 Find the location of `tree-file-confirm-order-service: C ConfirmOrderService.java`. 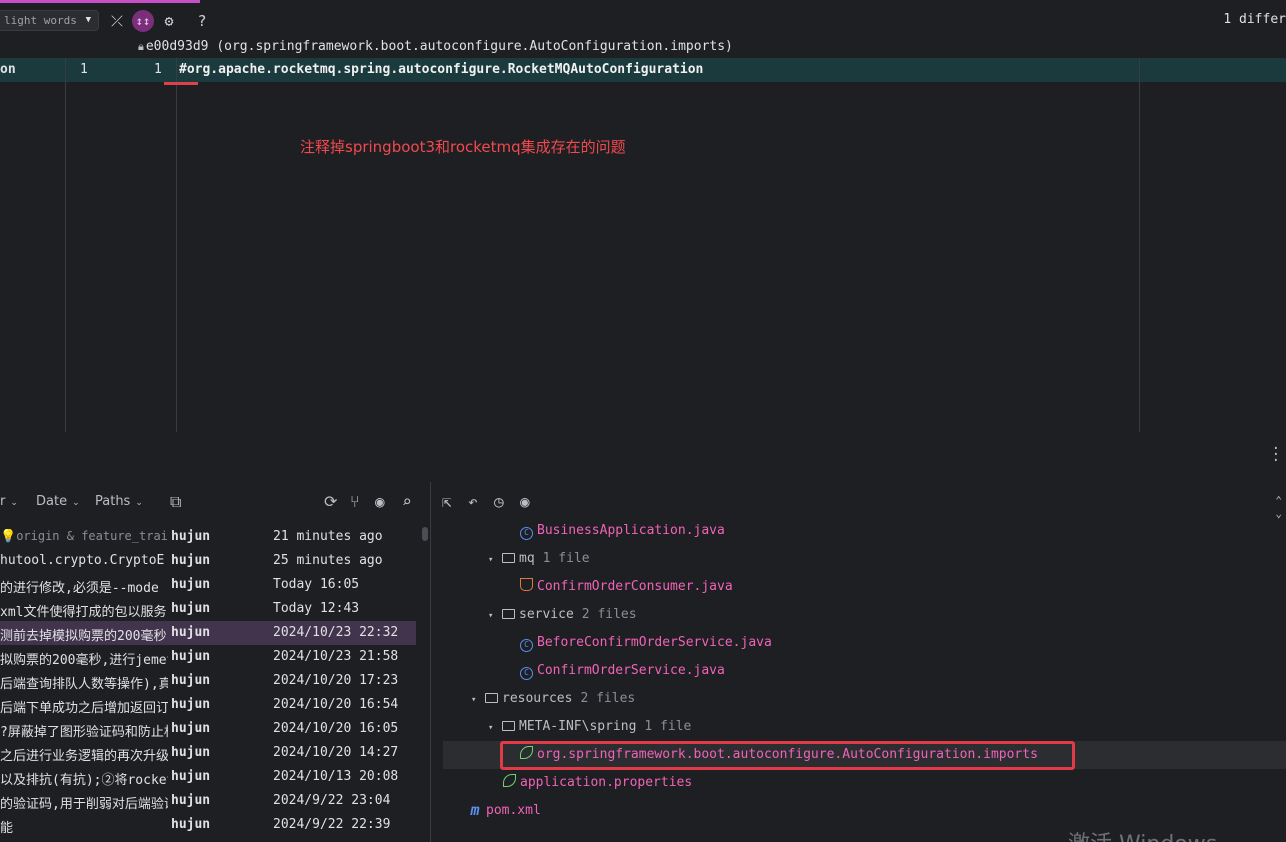

tree-file-confirm-order-service: C ConfirmOrderService.java is located at coordinates (622, 671).